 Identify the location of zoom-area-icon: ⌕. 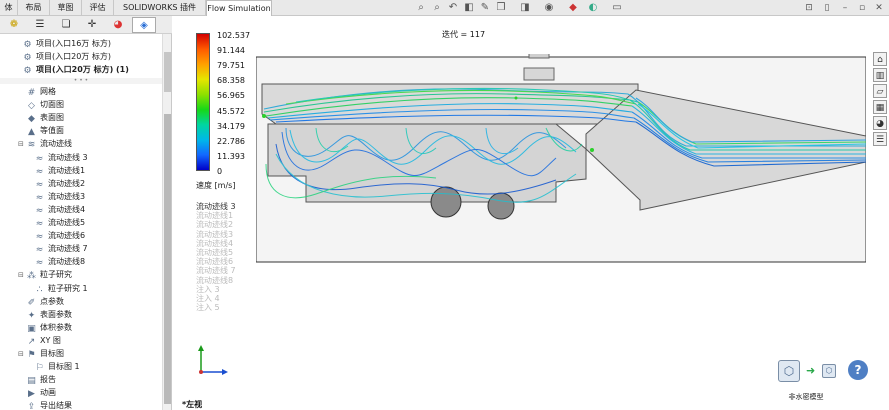
(437, 8).